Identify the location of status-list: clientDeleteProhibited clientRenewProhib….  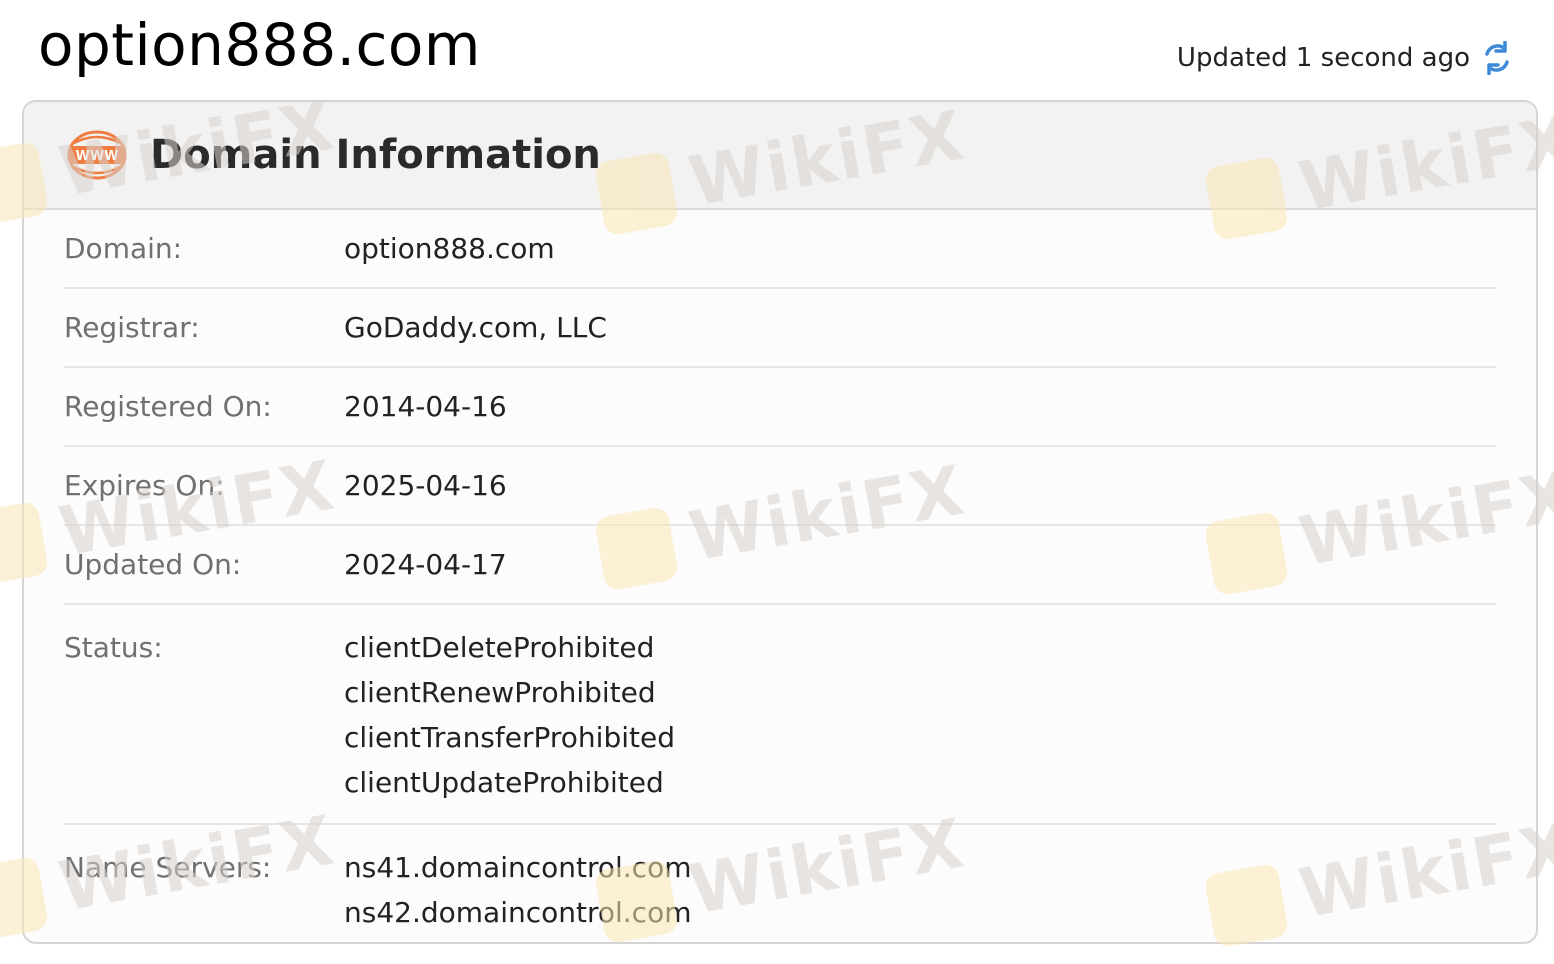
(509, 715).